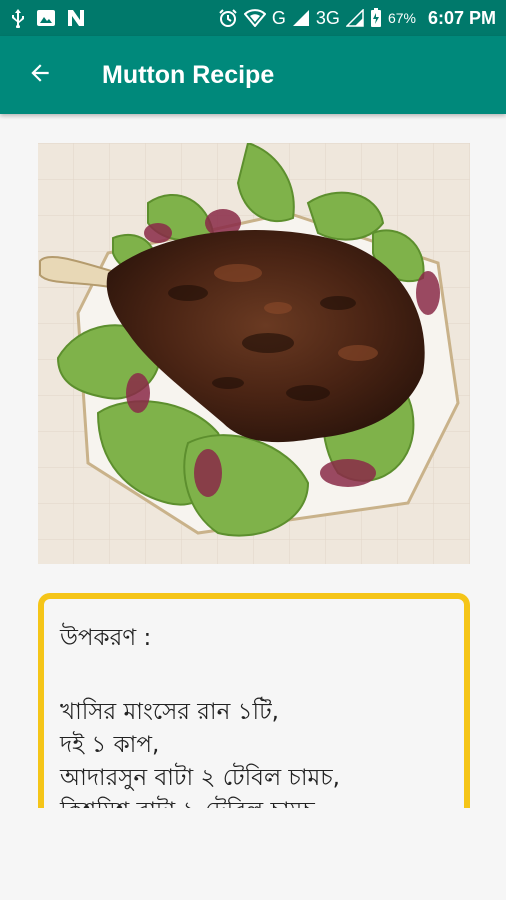 Image resolution: width=506 pixels, height=900 pixels. I want to click on network-type-label-2: 3G, so click(327, 17).